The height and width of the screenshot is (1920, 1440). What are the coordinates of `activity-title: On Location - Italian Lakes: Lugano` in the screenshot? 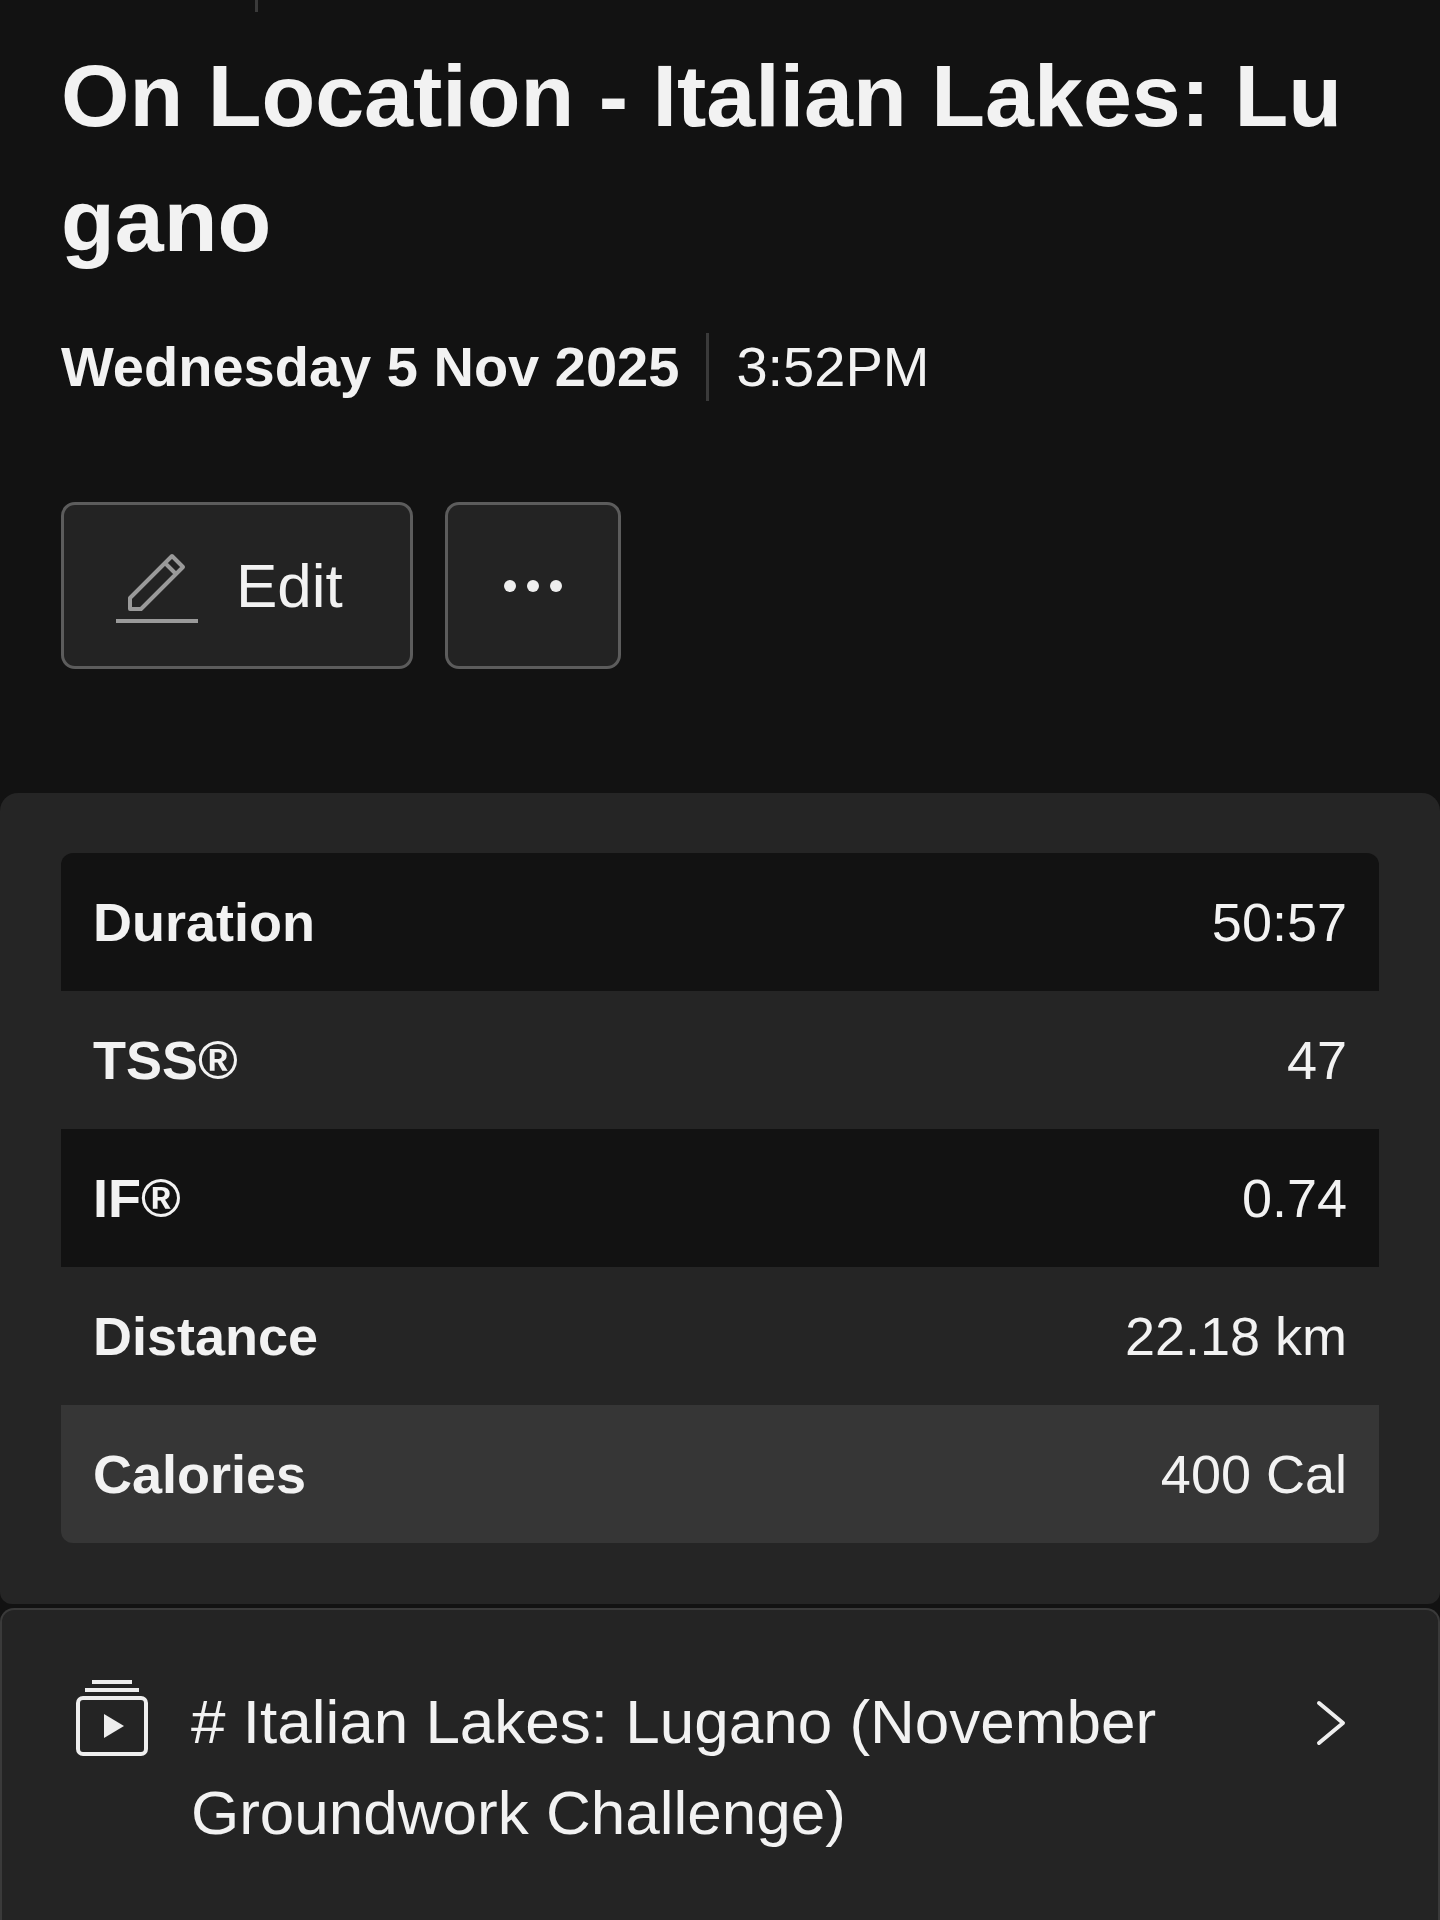 It's located at (702, 158).